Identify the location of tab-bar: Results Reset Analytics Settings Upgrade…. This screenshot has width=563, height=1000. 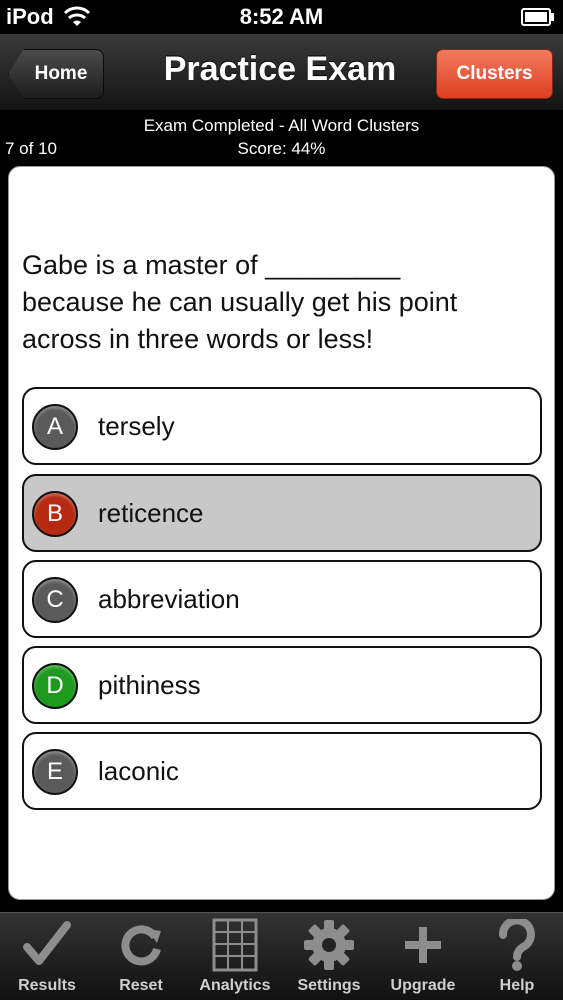
(281, 956).